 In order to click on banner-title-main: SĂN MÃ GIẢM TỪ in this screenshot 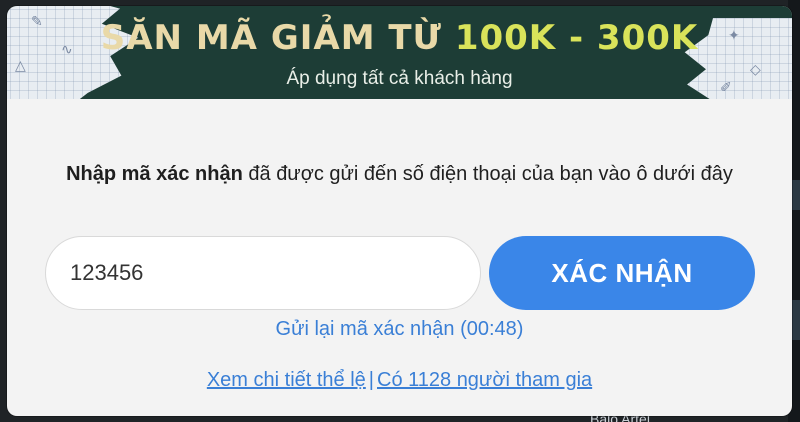, I will do `click(277, 38)`.